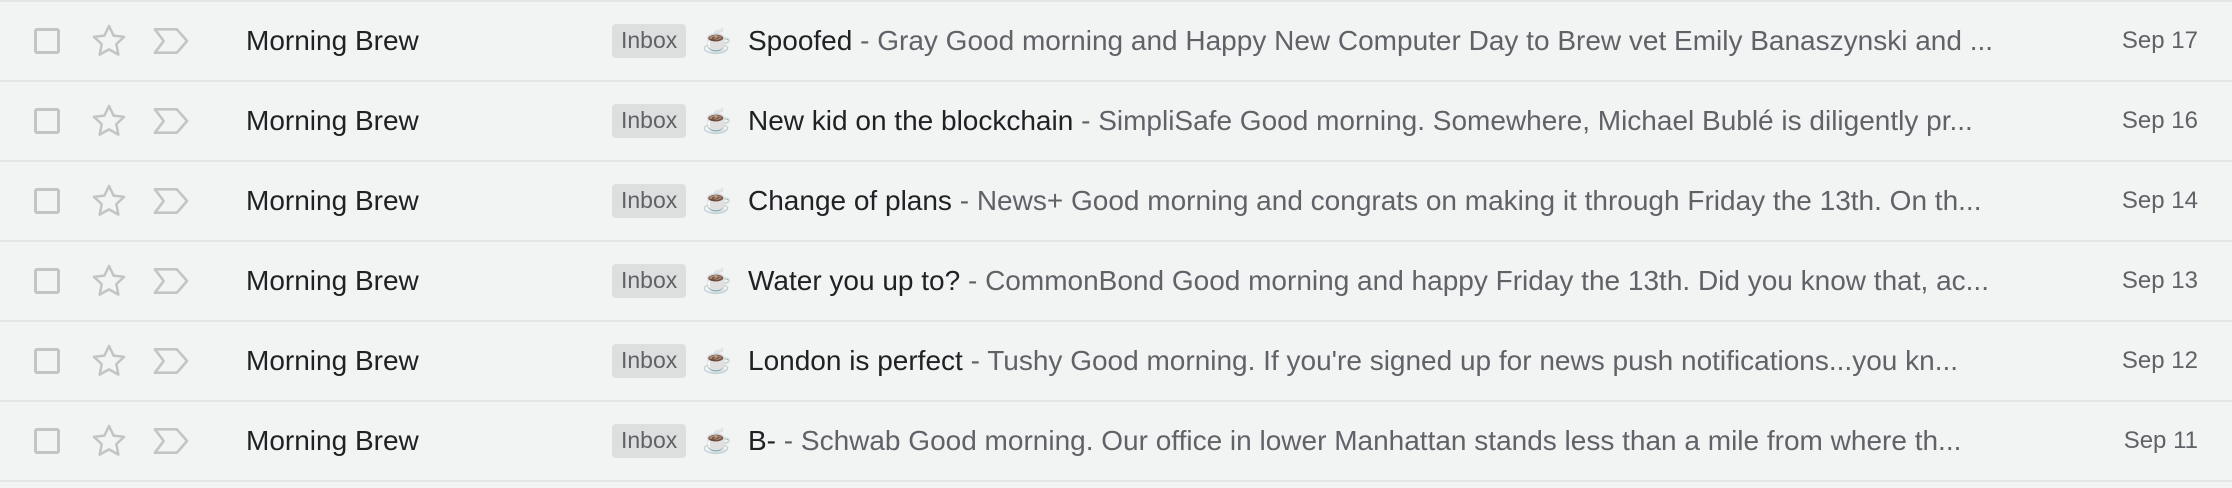 This screenshot has height=488, width=2232. What do you see at coordinates (911, 120) in the screenshot?
I see `email-subject: New kid on the blockchain` at bounding box center [911, 120].